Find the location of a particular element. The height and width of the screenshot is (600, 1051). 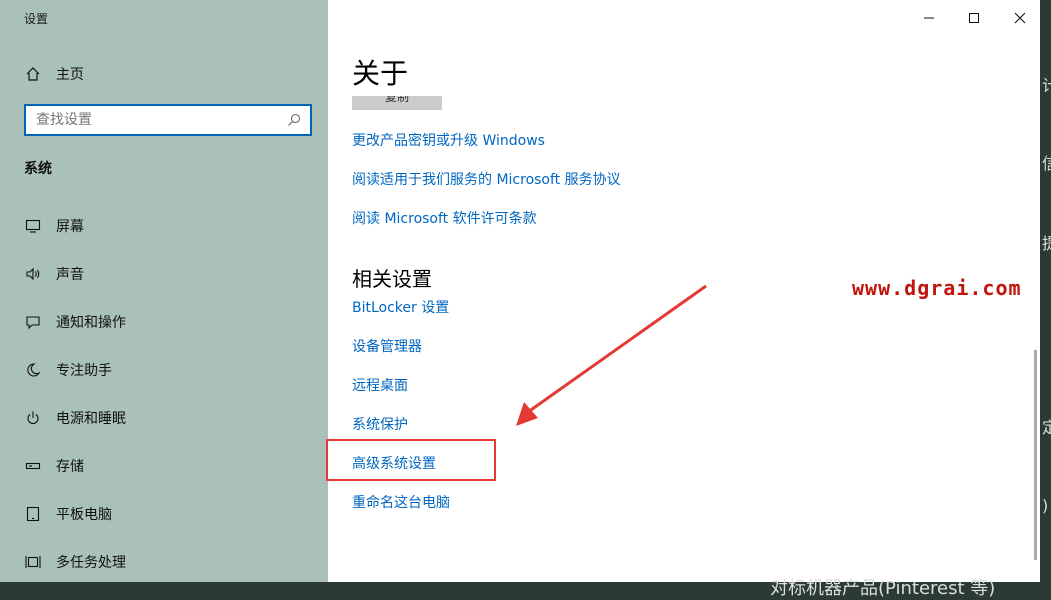

sidebar-item-storage: 存储 is located at coordinates (54, 466).